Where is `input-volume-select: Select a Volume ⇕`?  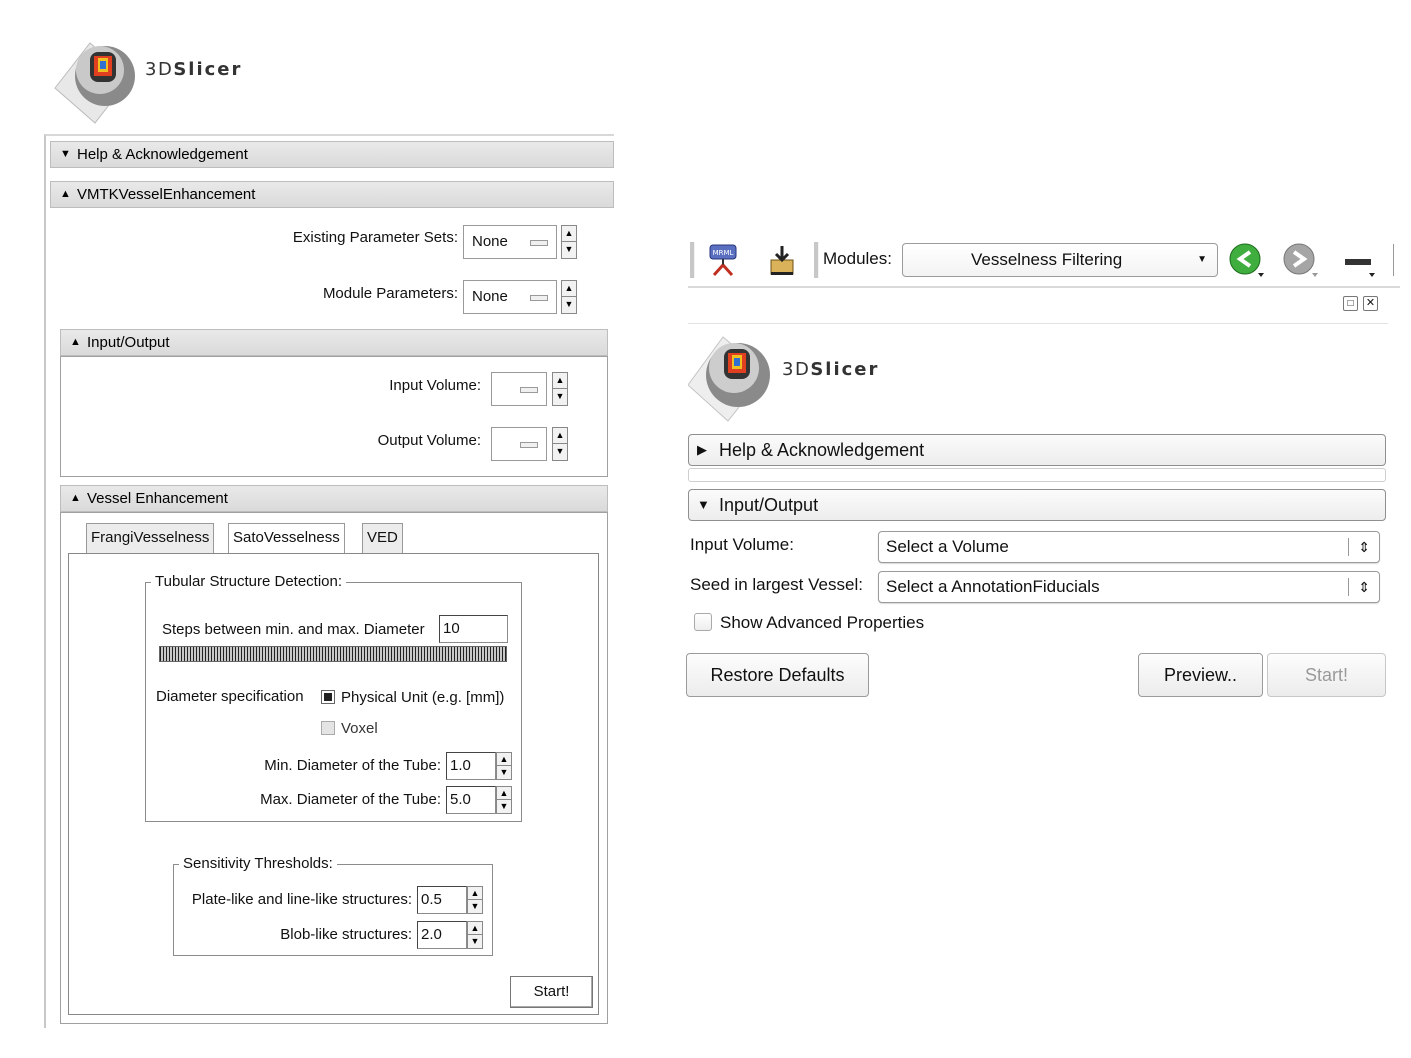
input-volume-select: Select a Volume ⇕ is located at coordinates (1129, 547).